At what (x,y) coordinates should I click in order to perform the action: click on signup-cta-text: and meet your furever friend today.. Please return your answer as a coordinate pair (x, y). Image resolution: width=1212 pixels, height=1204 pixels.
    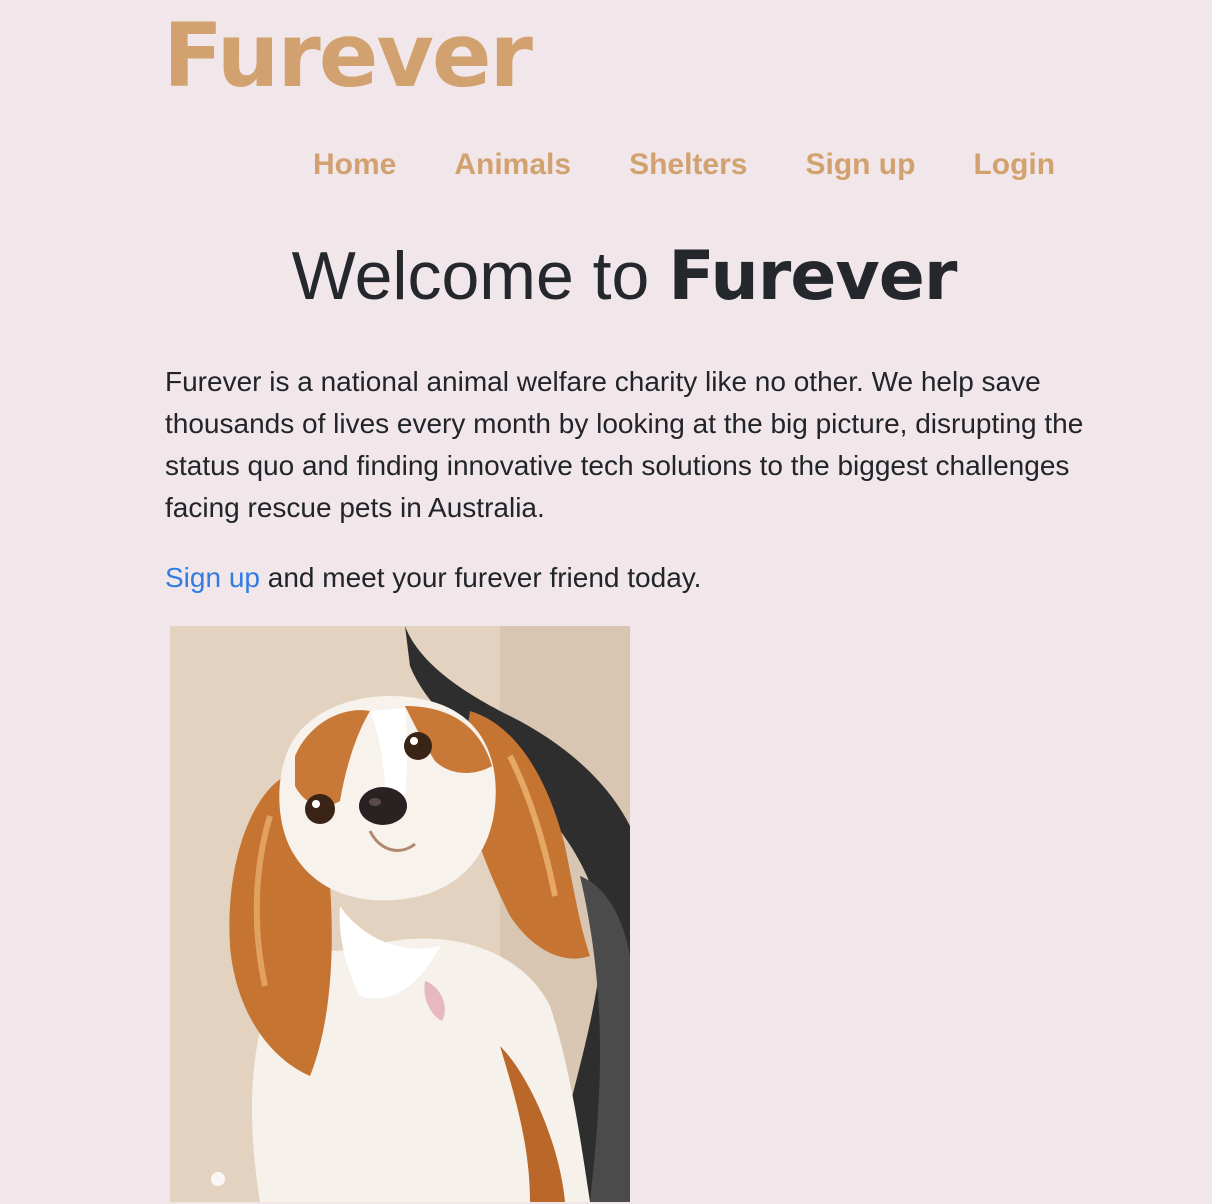
    Looking at the image, I should click on (480, 577).